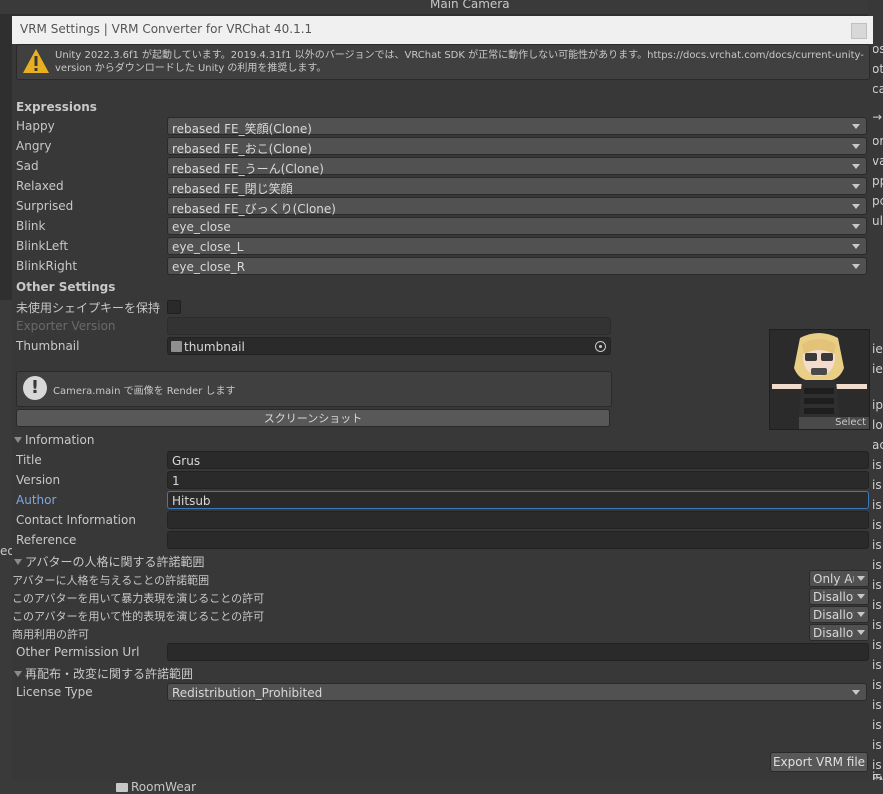 The height and width of the screenshot is (794, 883). I want to click on expression-row-angry: Angry rebased FE_おこ(Clone), so click(442, 146).